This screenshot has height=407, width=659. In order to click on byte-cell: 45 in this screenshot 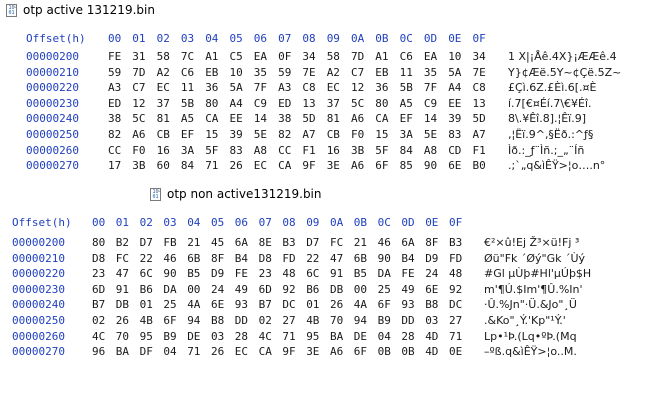, I will do `click(217, 242)`.